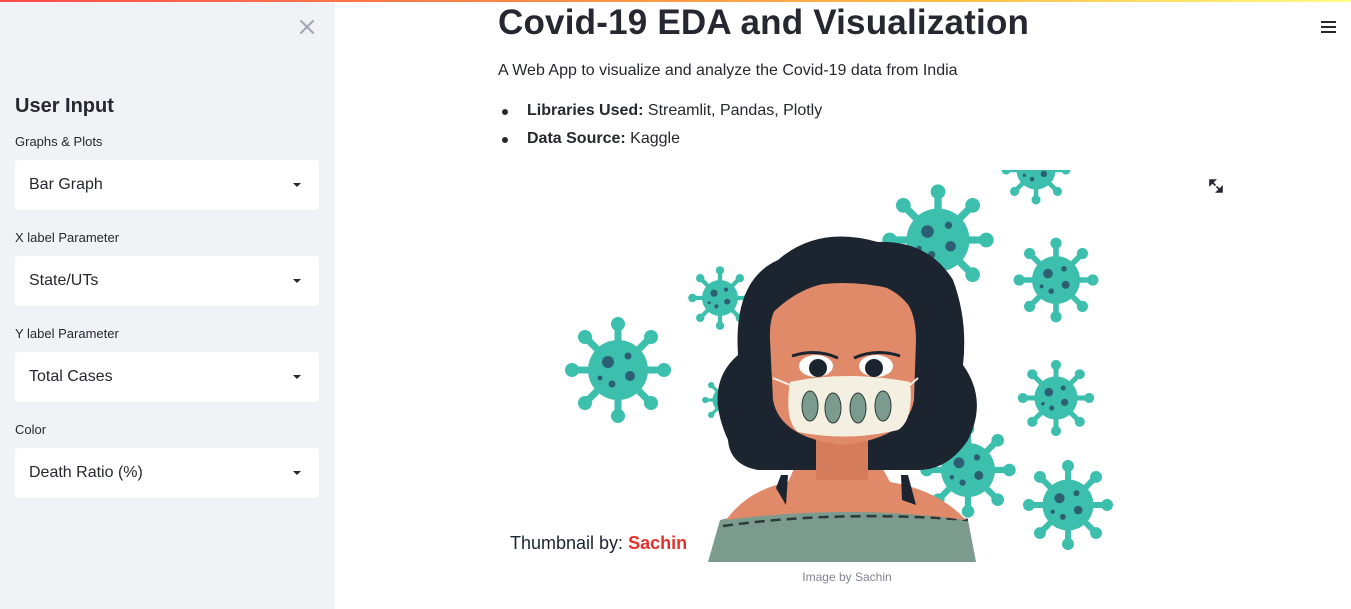 This screenshot has height=609, width=1351. What do you see at coordinates (576, 138) in the screenshot?
I see `data-source-key: Data Source:` at bounding box center [576, 138].